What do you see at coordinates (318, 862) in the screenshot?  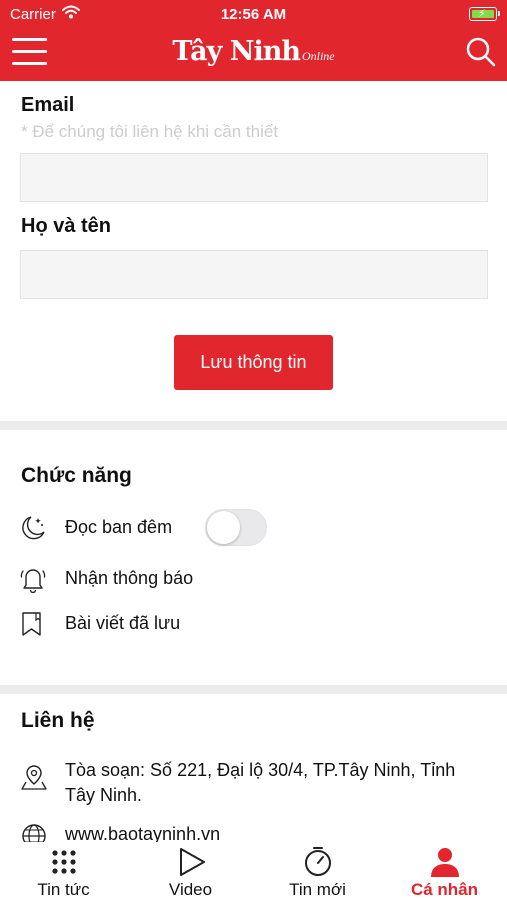 I see `timer-icon` at bounding box center [318, 862].